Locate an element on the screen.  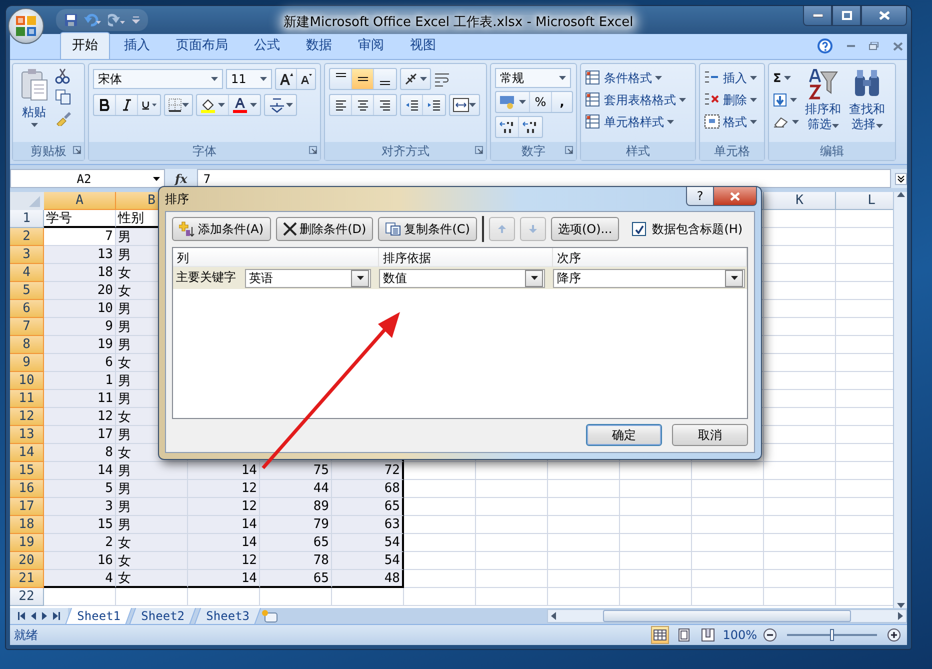
borders-button is located at coordinates (178, 105).